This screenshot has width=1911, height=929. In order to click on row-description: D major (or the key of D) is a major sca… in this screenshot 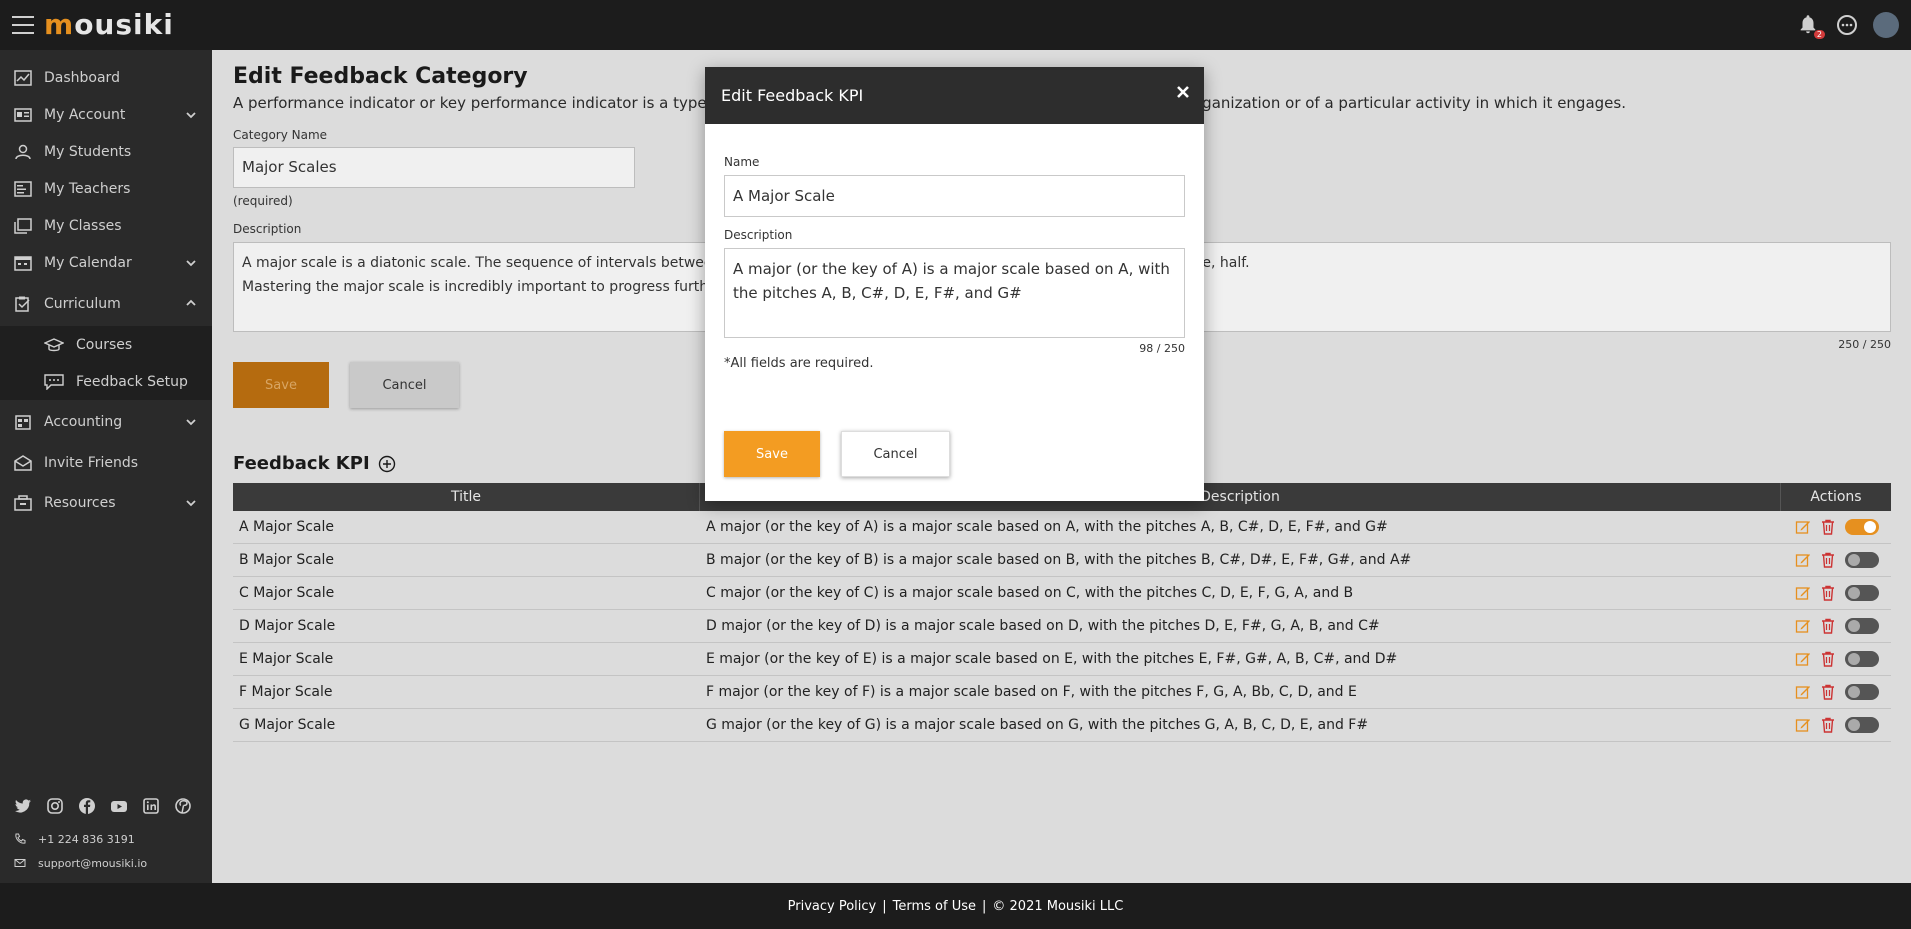, I will do `click(1043, 626)`.